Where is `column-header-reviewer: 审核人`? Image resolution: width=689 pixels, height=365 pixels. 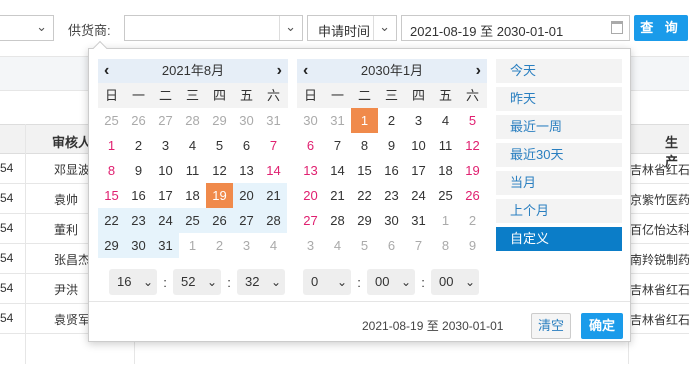
column-header-reviewer: 审核人 is located at coordinates (71, 141).